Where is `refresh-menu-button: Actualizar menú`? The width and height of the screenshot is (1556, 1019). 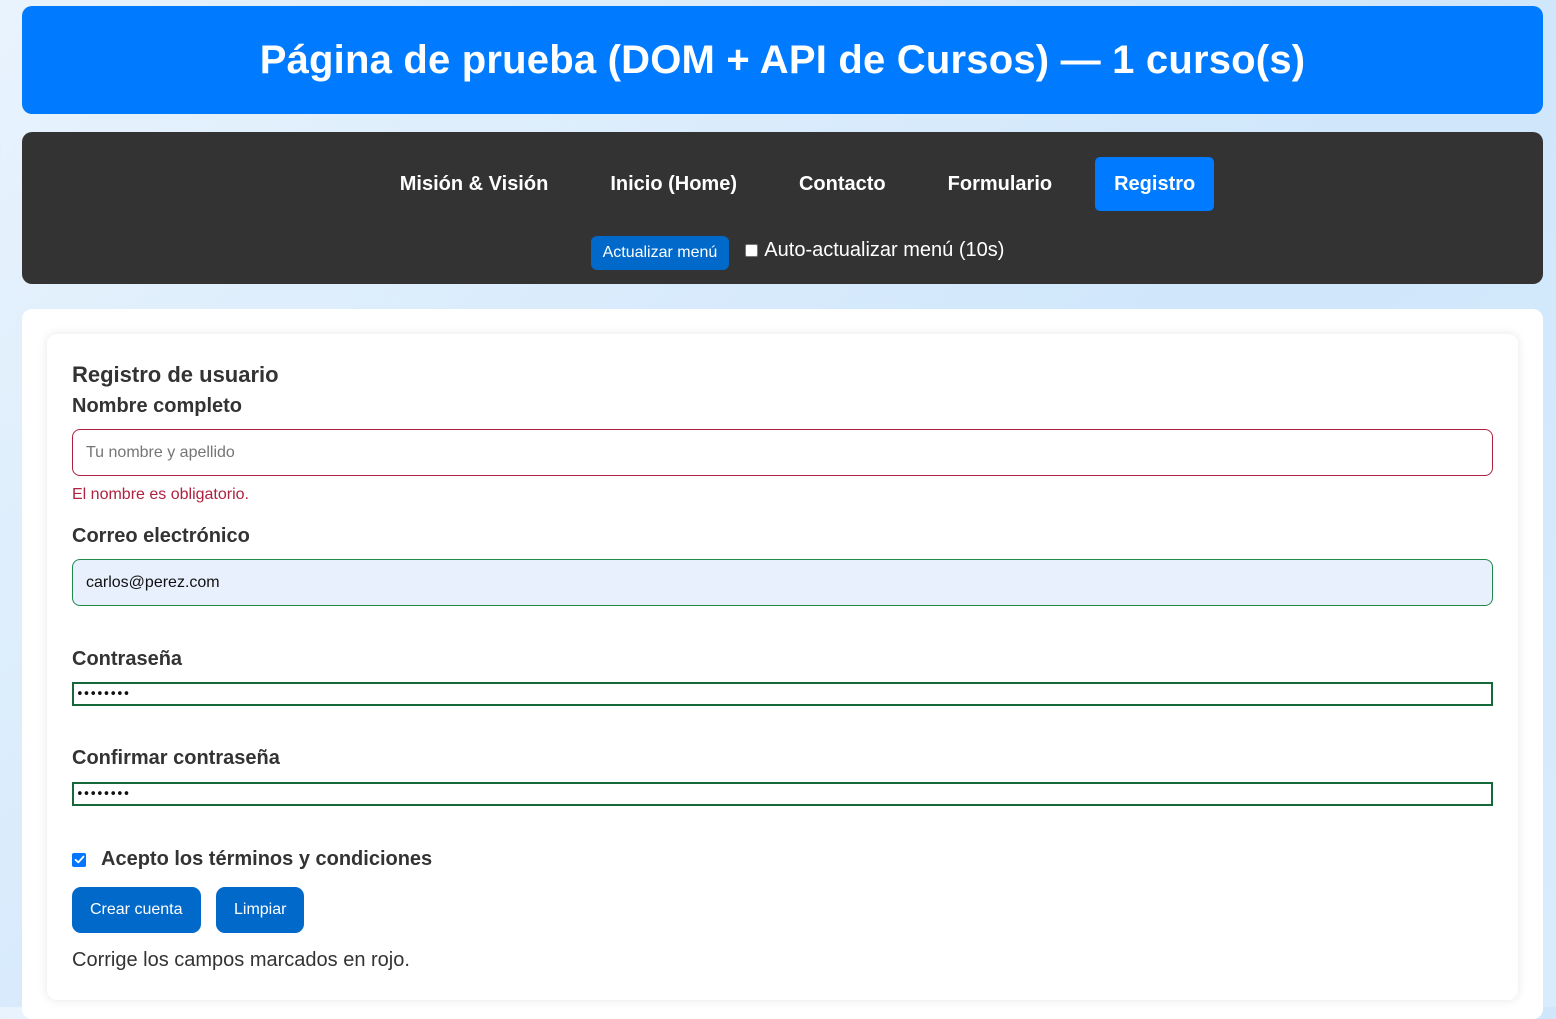 refresh-menu-button: Actualizar menú is located at coordinates (660, 253).